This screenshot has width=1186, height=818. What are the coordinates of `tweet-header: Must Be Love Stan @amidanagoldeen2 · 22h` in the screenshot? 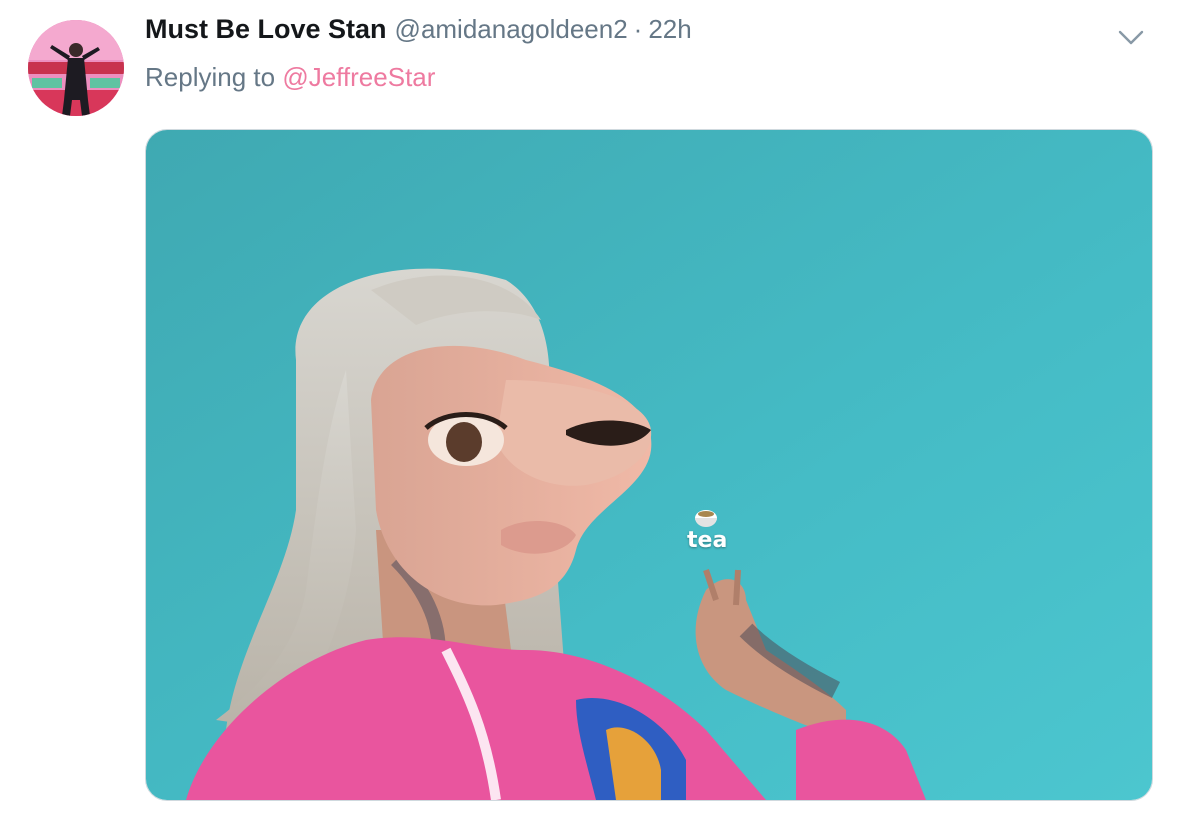 It's located at (418, 34).